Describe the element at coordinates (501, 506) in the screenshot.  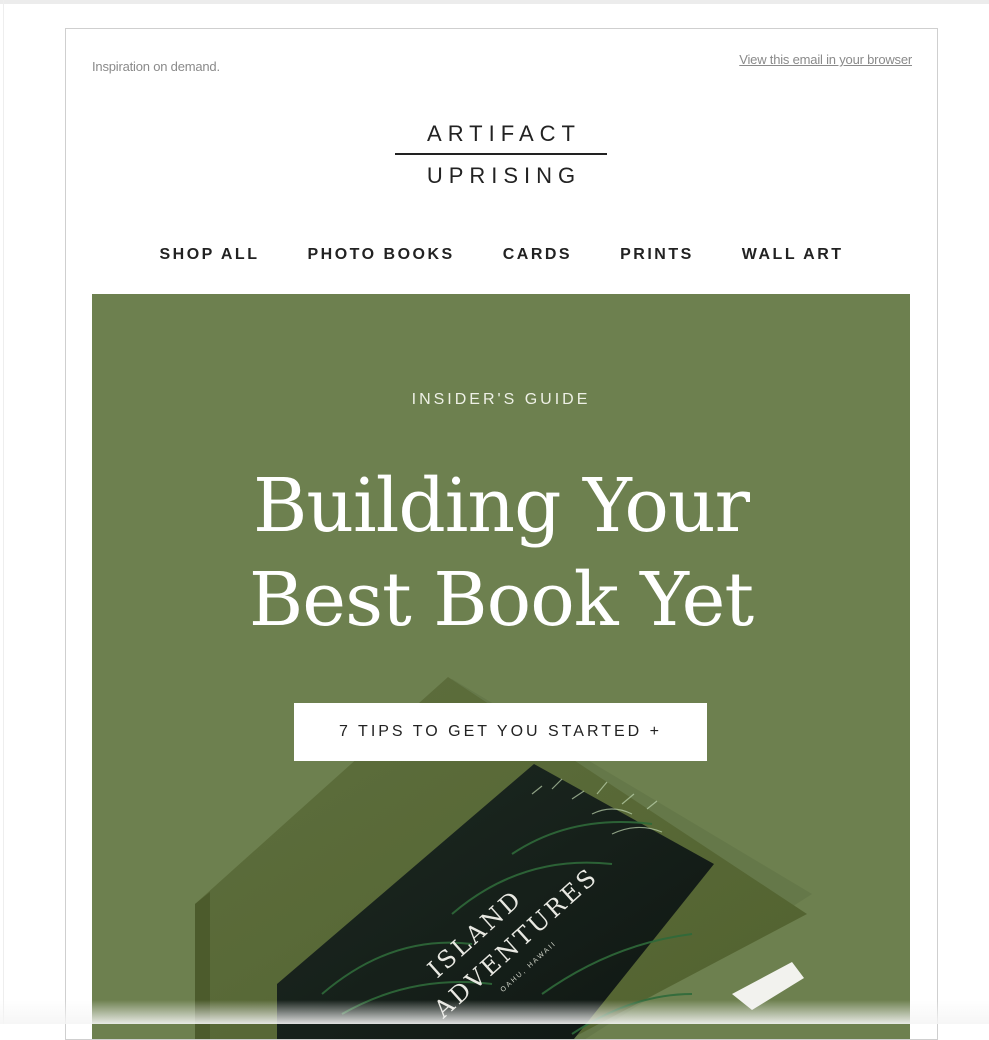
I see `headline-line-1: Building Your` at that location.